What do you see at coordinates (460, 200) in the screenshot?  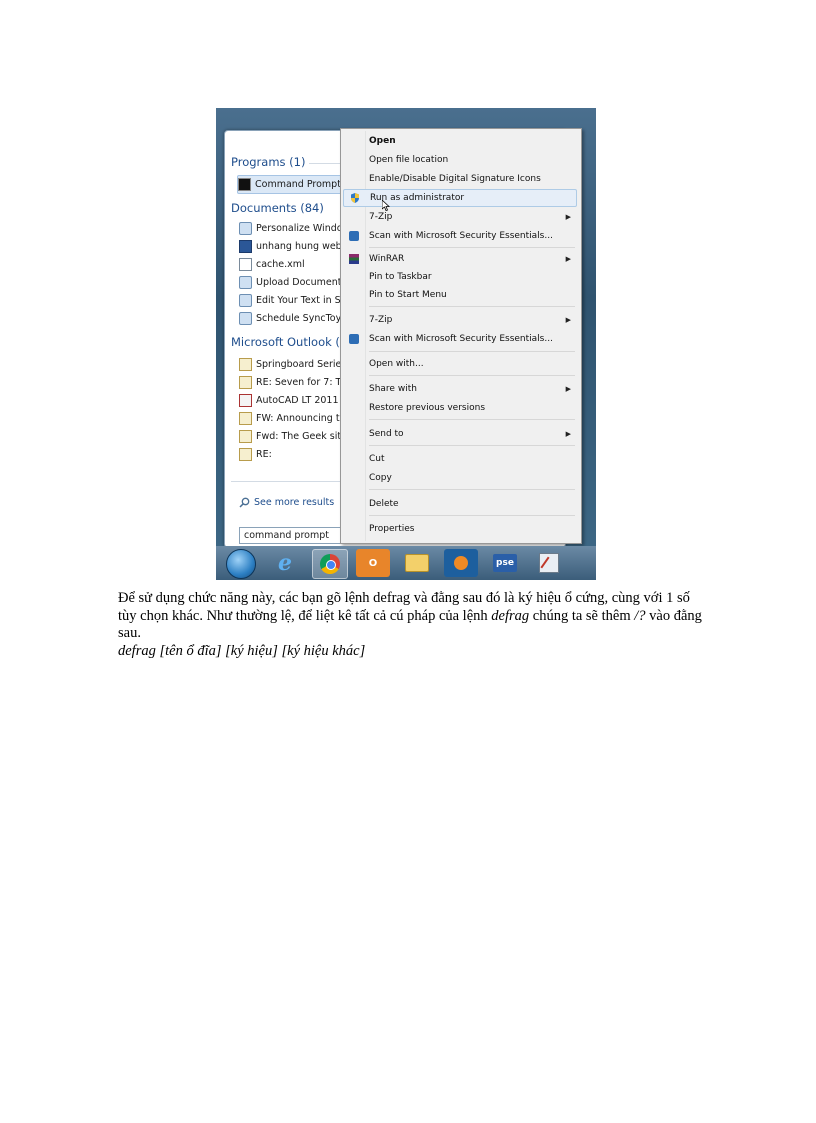 I see `menu-item-run-as-administrator: Run as administrator` at bounding box center [460, 200].